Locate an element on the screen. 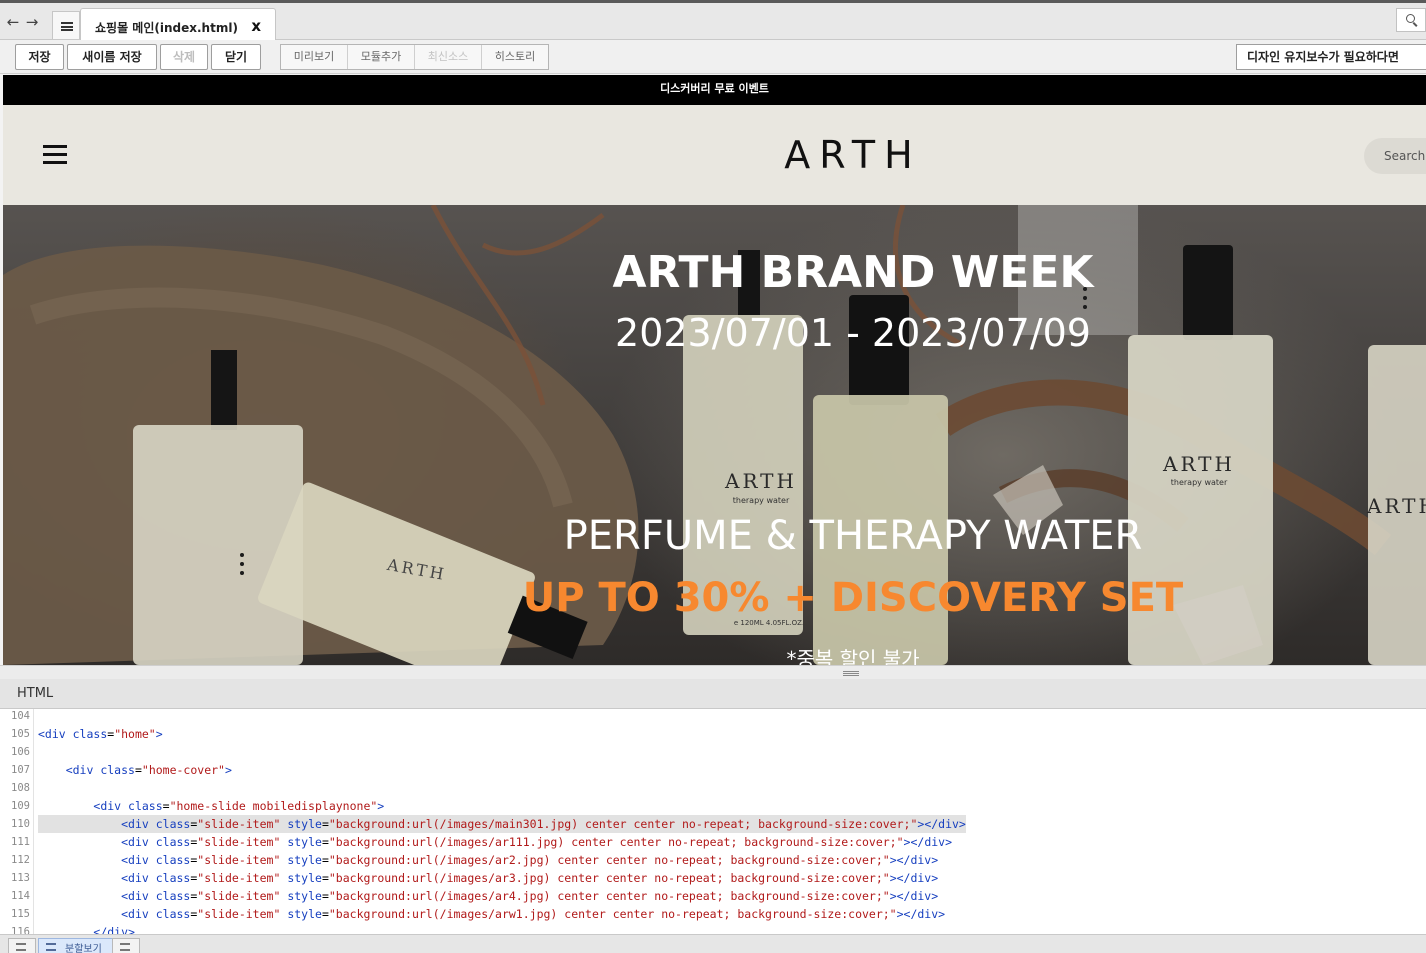  line-number: 113 is located at coordinates (20, 878).